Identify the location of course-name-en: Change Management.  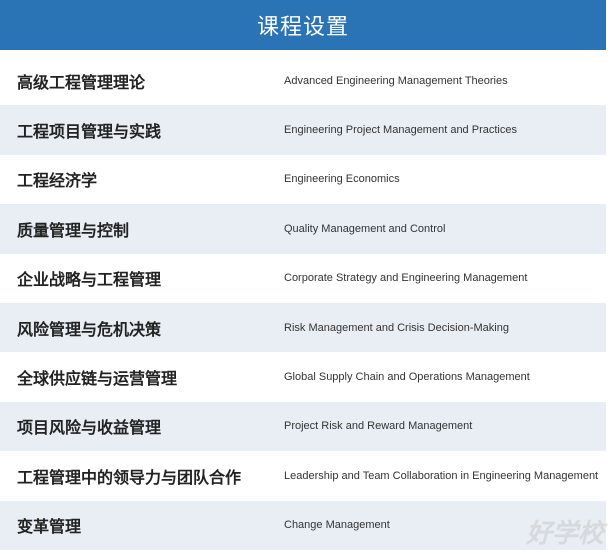
(337, 525).